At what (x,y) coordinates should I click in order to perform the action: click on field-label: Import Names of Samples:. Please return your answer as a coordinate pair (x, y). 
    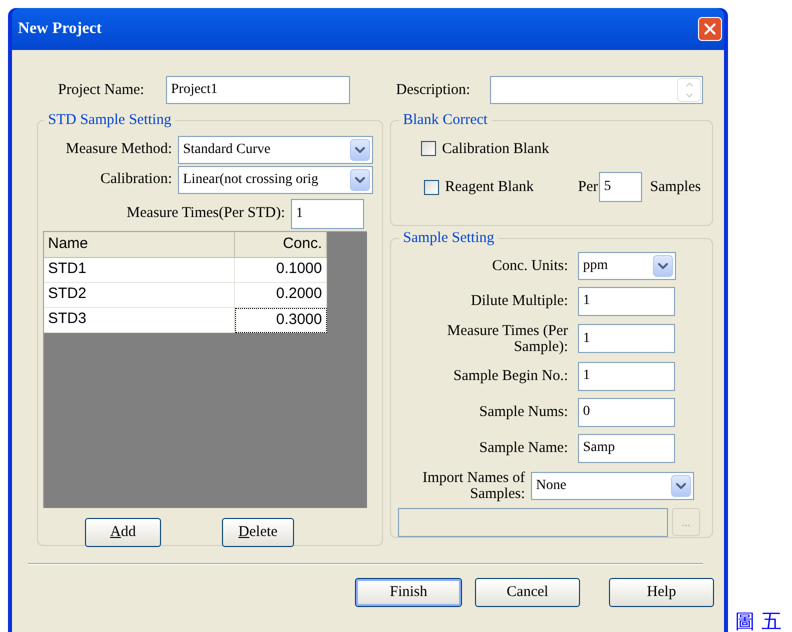
    Looking at the image, I should click on (473, 486).